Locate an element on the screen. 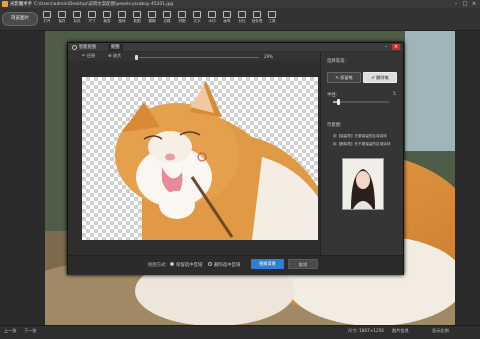 The width and height of the screenshot is (480, 339). brush-size-slider-track is located at coordinates (361, 102).